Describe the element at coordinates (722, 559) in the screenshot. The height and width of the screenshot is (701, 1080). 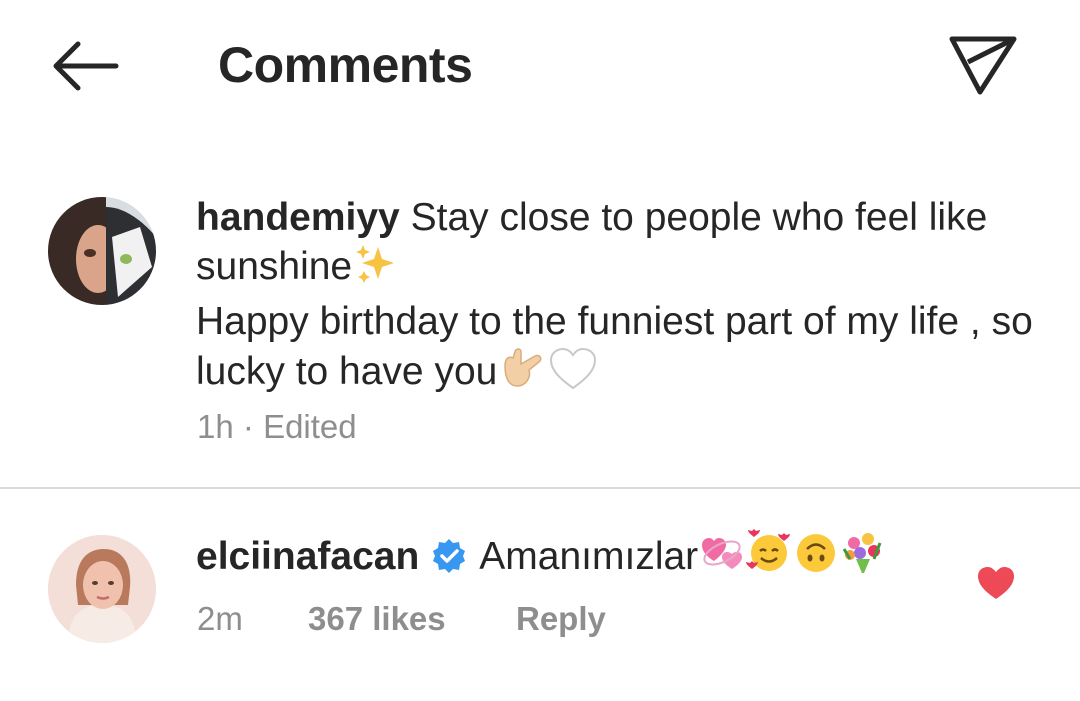
I see `revolving-hearts-icon` at that location.